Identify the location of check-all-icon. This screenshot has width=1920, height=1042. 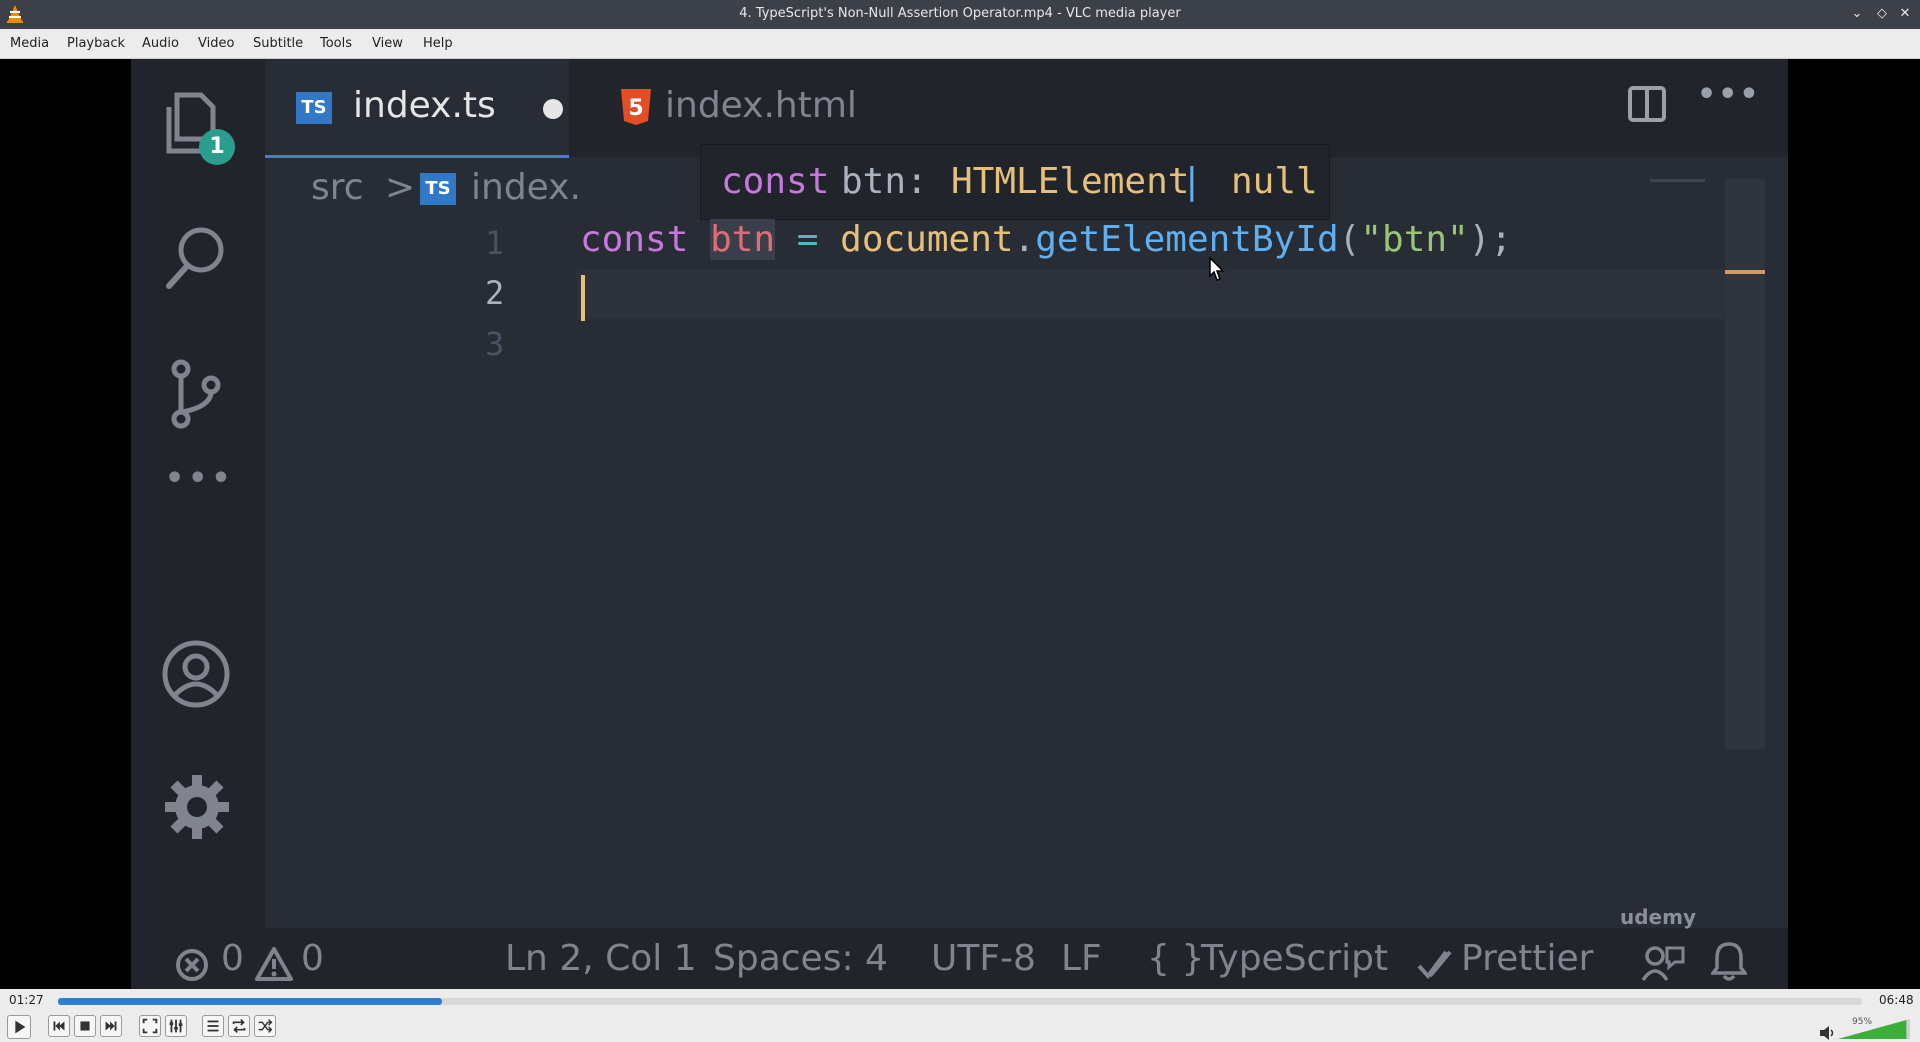
(1434, 965).